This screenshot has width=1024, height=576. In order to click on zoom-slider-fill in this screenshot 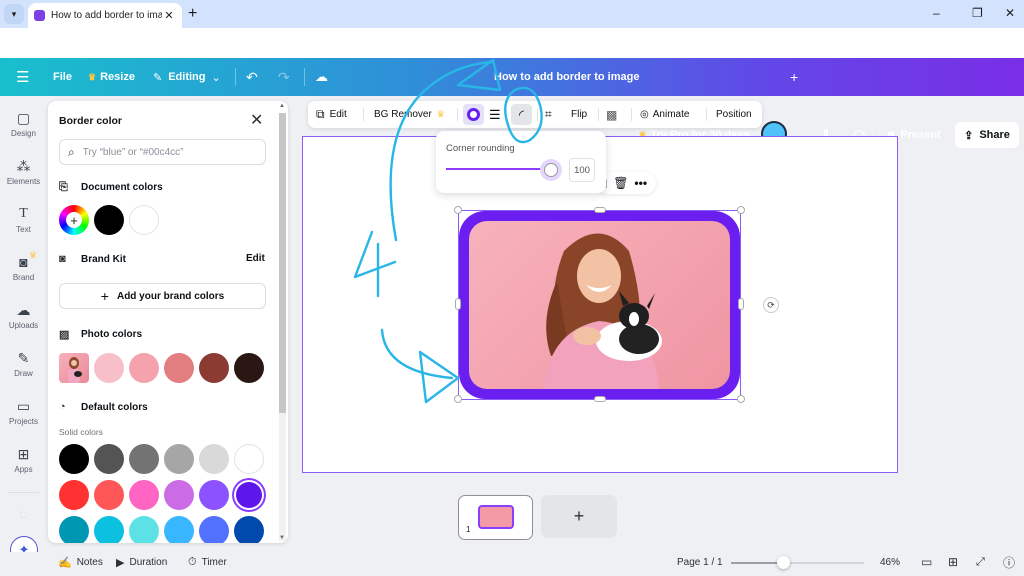, I will do `click(757, 563)`.